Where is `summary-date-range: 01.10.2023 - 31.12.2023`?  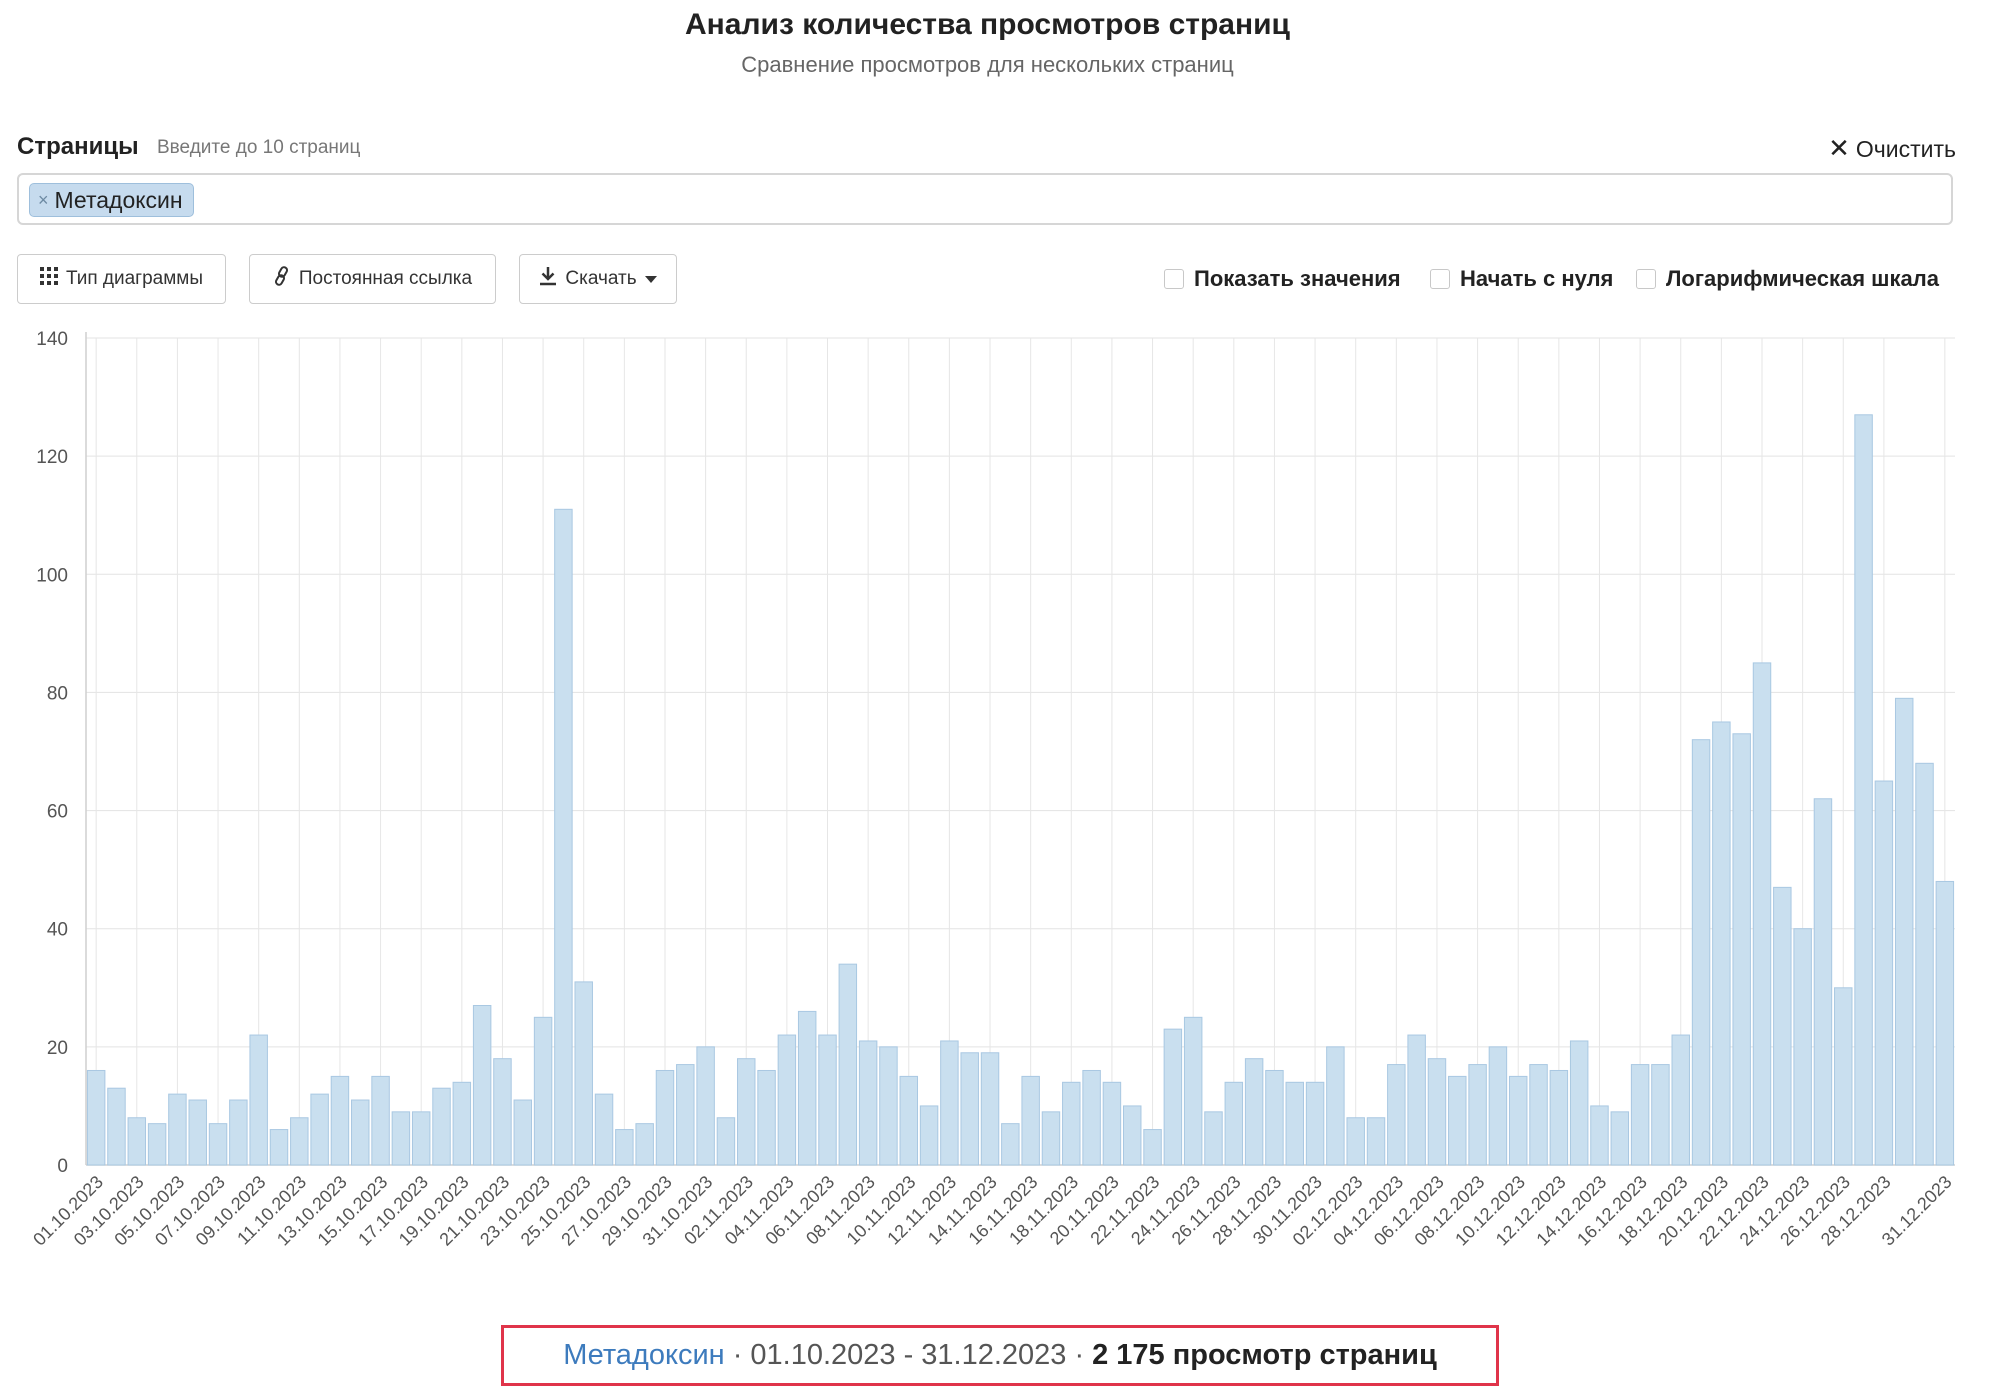
summary-date-range: 01.10.2023 - 31.12.2023 is located at coordinates (908, 1355).